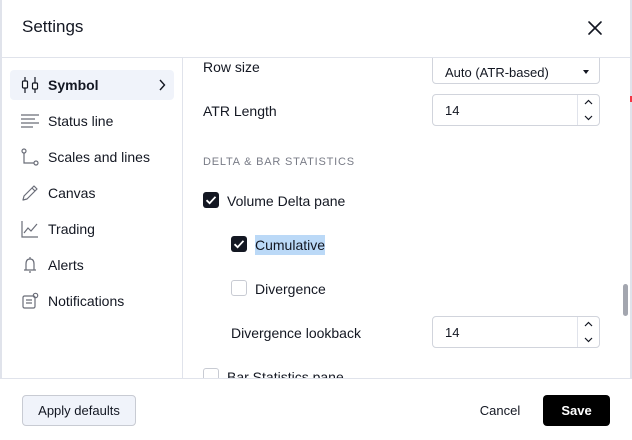 The image size is (632, 440). What do you see at coordinates (66, 265) in the screenshot?
I see `sidebar-item-label: Alerts` at bounding box center [66, 265].